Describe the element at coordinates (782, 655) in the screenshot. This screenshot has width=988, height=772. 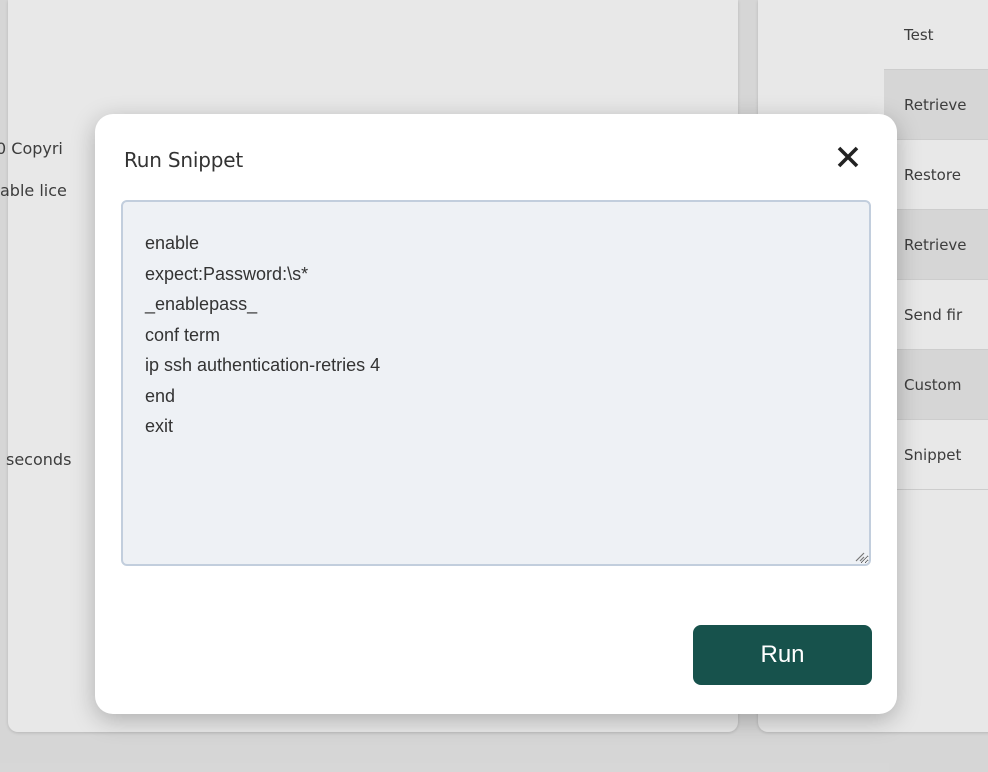
I see `run-button: Run` at that location.